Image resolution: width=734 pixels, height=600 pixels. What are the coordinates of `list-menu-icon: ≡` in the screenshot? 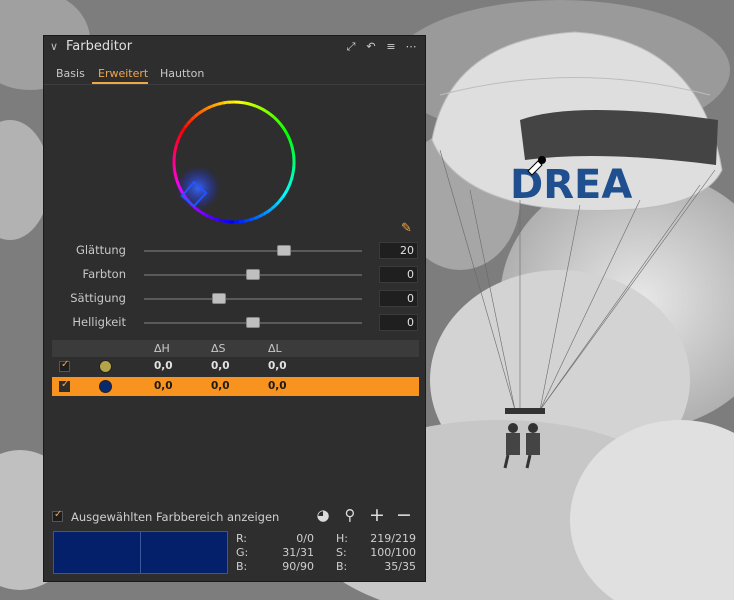 It's located at (391, 47).